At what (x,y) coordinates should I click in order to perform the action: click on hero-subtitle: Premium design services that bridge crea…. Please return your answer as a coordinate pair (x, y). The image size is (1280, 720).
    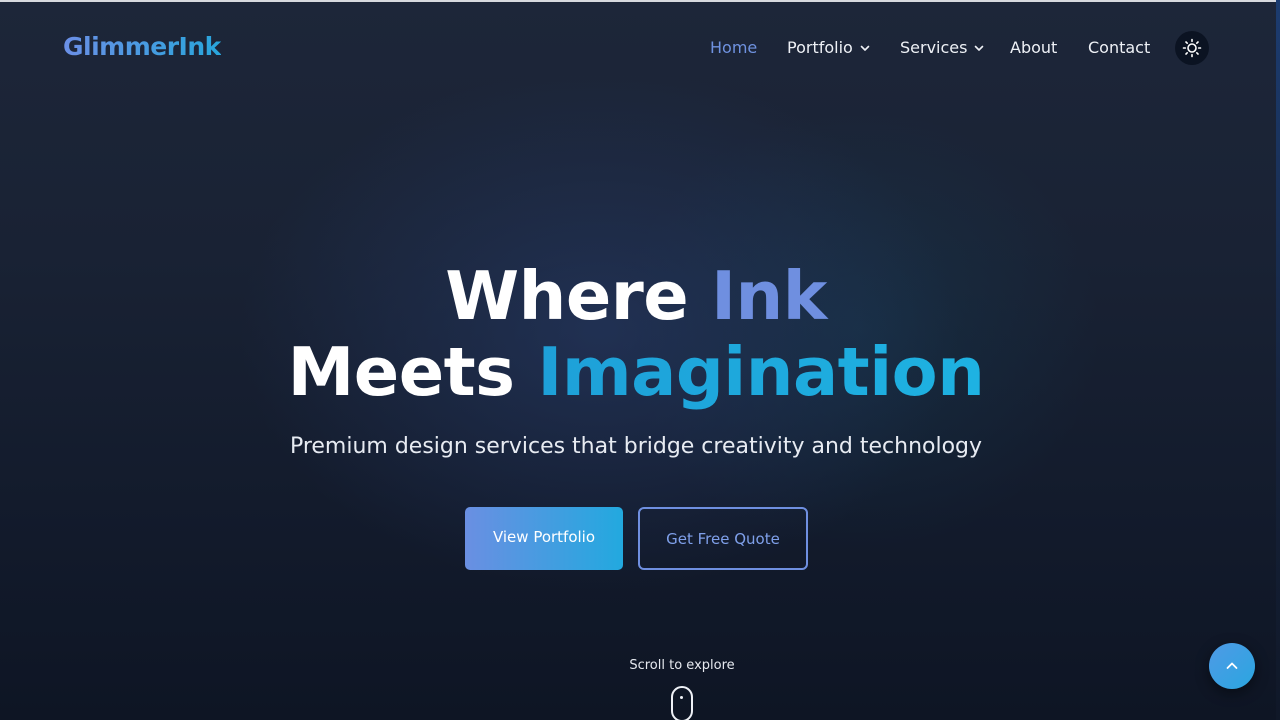
    Looking at the image, I should click on (636, 446).